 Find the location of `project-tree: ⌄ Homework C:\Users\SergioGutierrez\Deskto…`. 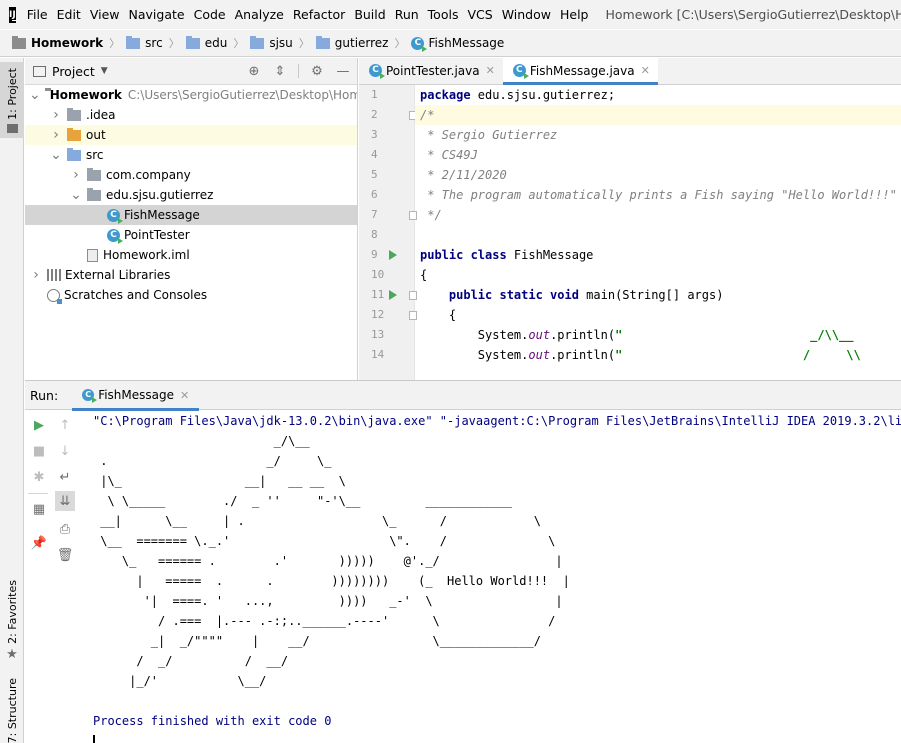

project-tree: ⌄ Homework C:\Users\SergioGutierrez\Deskto… is located at coordinates (191, 195).